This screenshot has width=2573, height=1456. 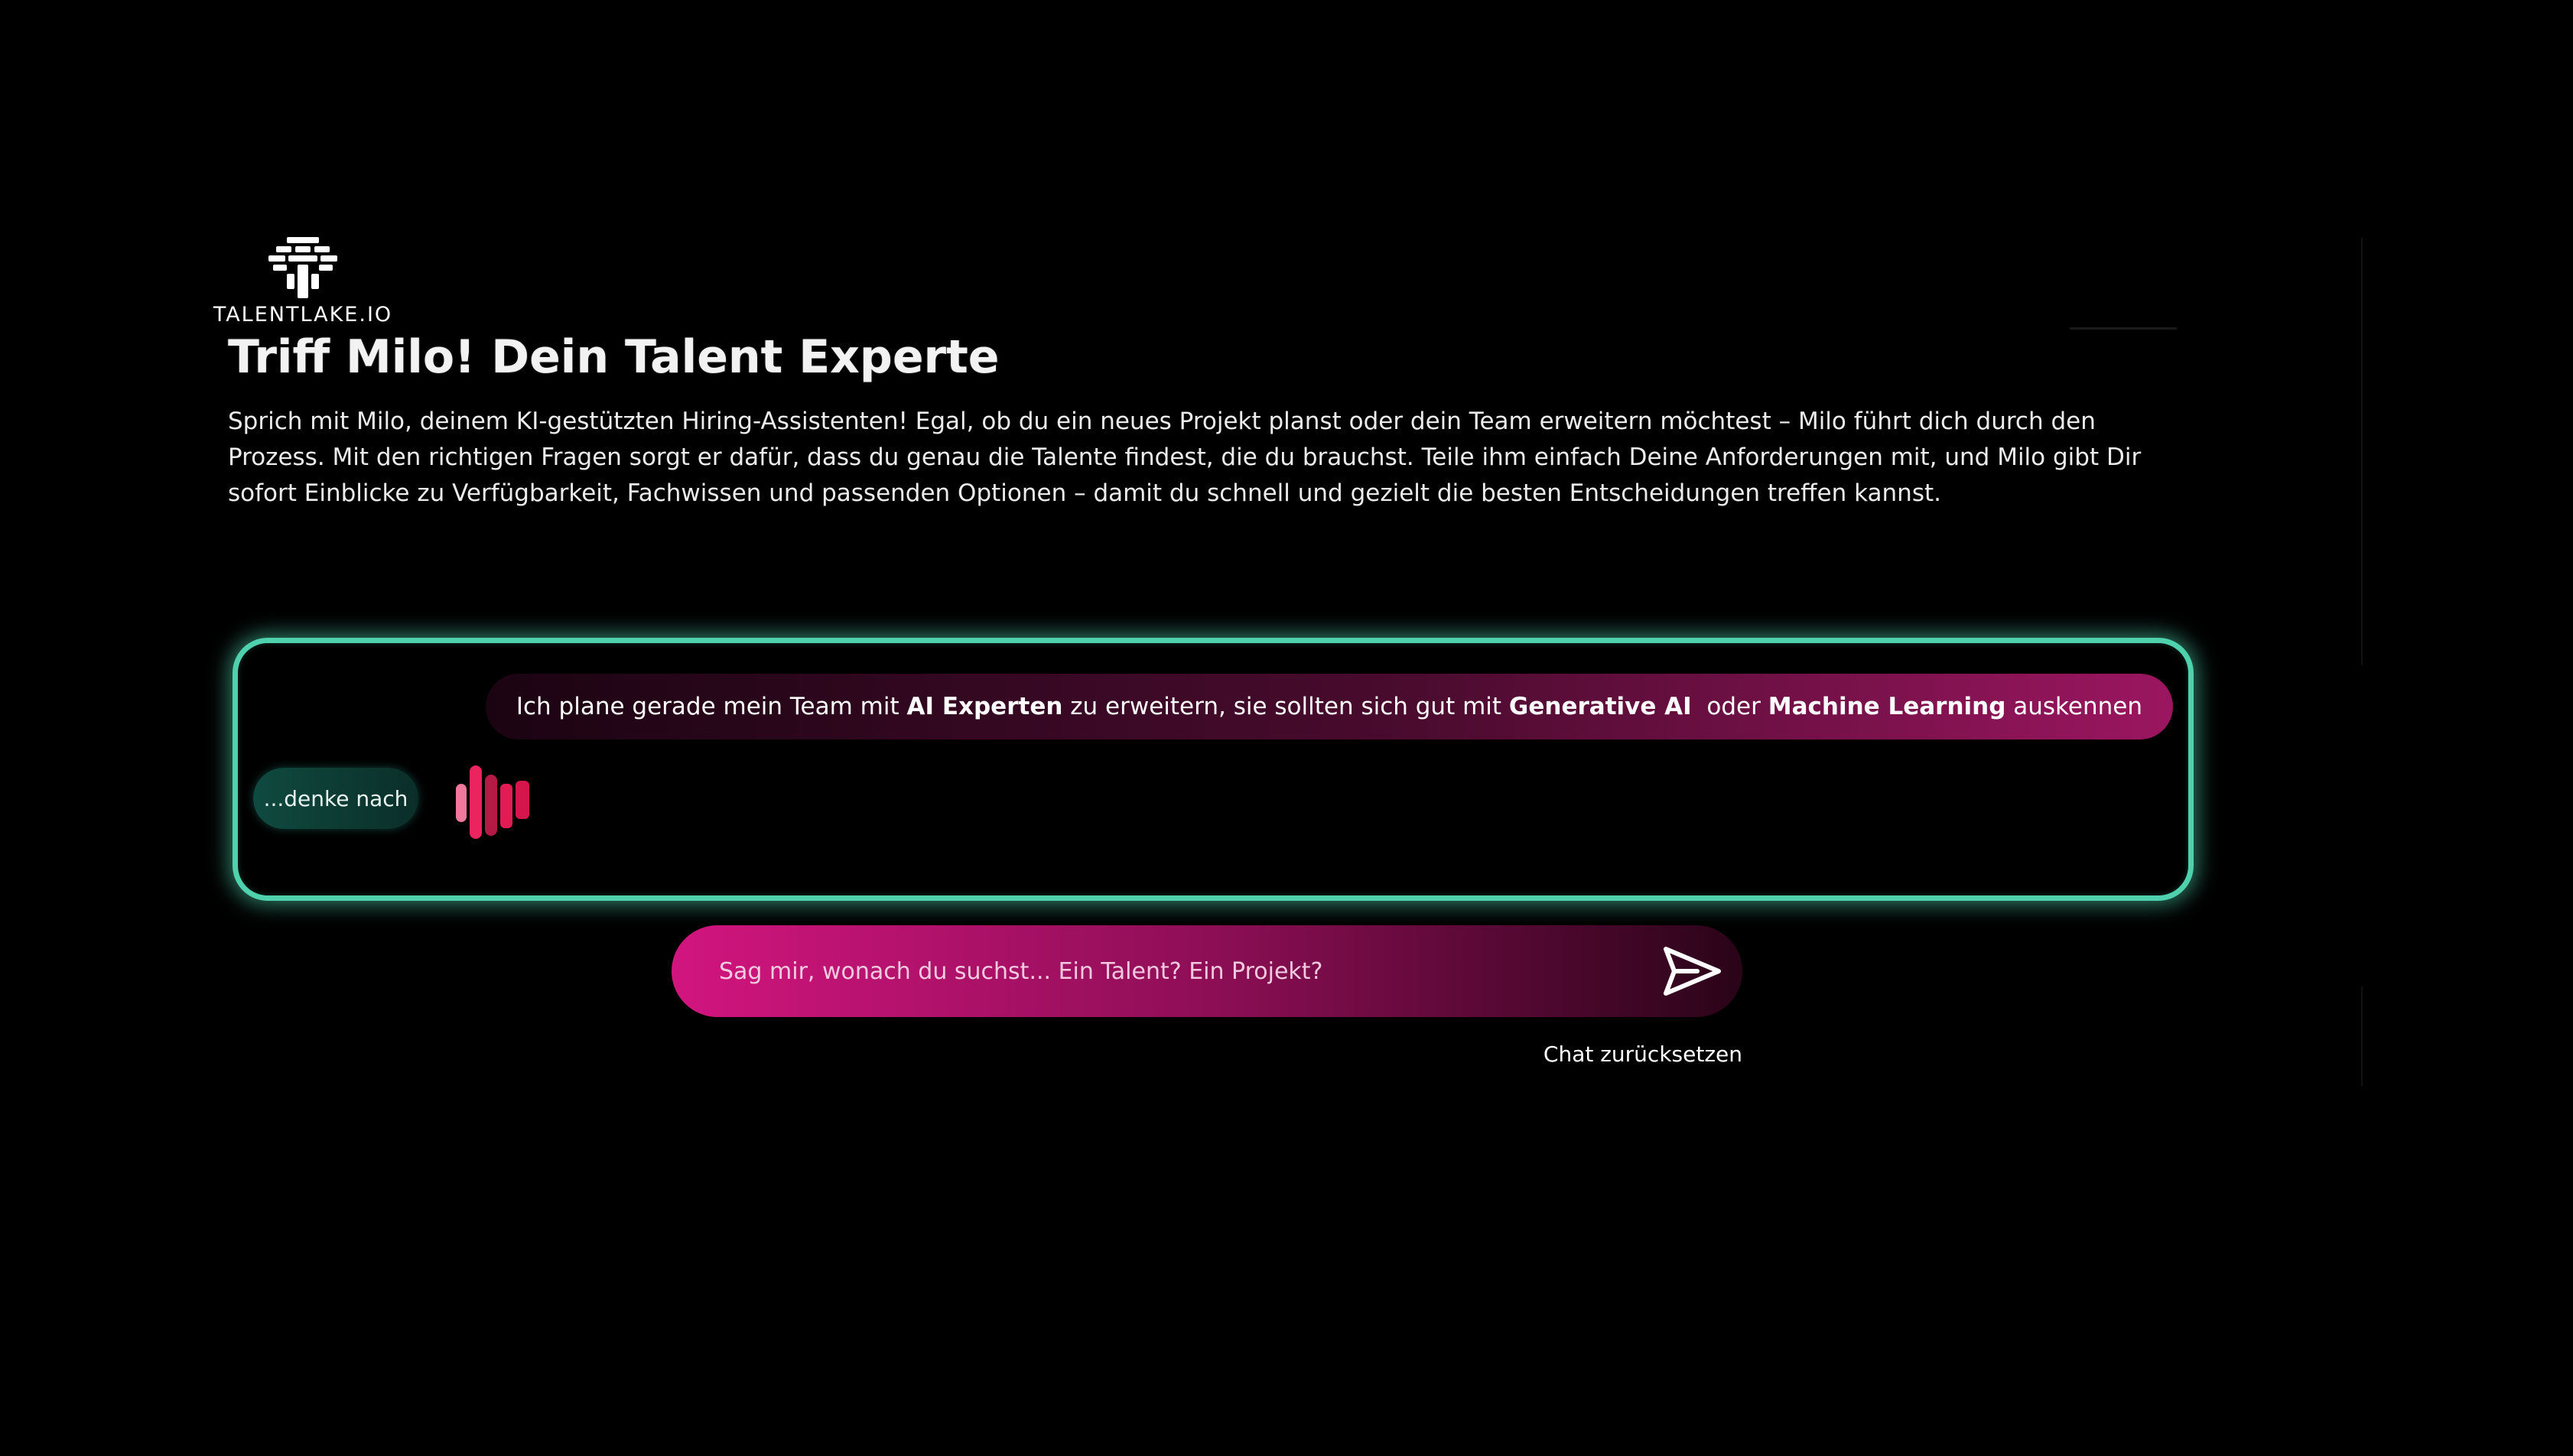 I want to click on reset-chat-link: Chat zurücksetzen, so click(x=1642, y=1054).